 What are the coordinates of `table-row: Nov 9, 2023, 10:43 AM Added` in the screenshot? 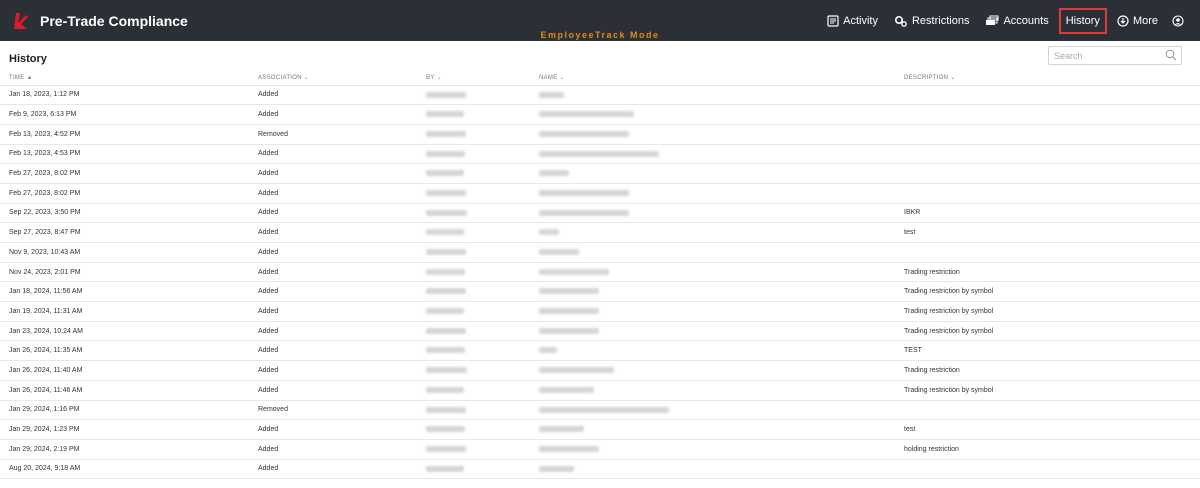 It's located at (600, 252).